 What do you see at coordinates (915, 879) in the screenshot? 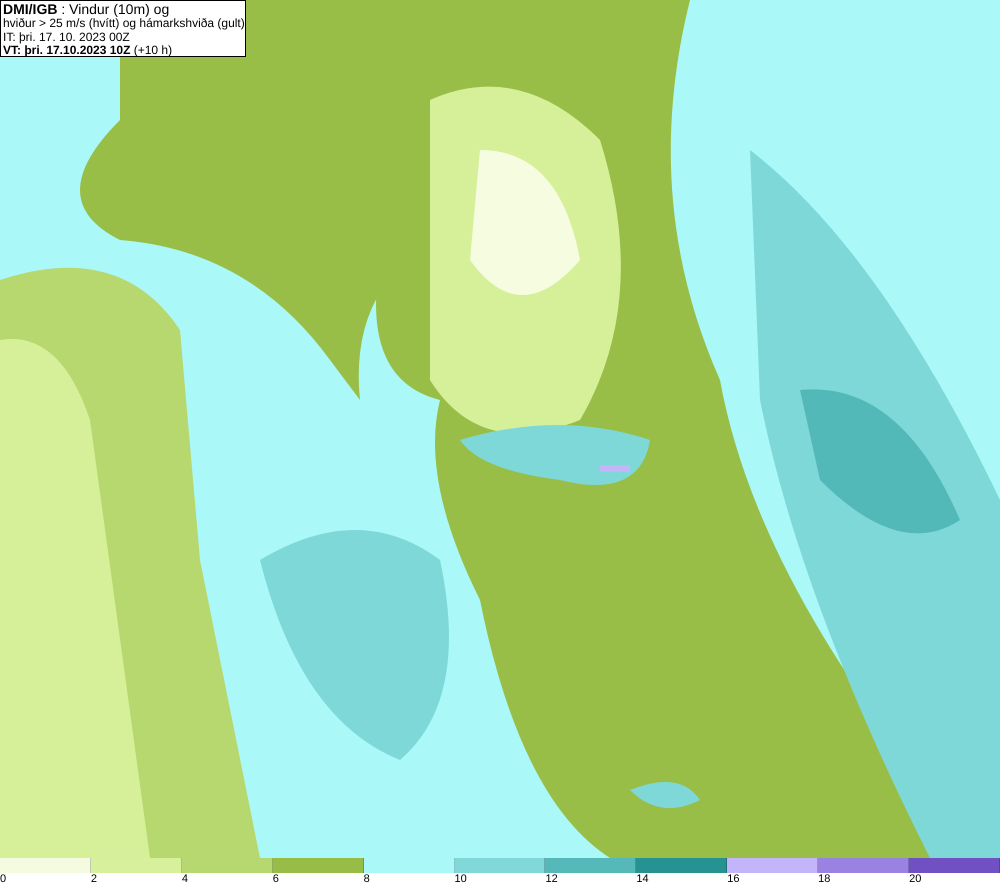
I see `legend-label: 20` at bounding box center [915, 879].